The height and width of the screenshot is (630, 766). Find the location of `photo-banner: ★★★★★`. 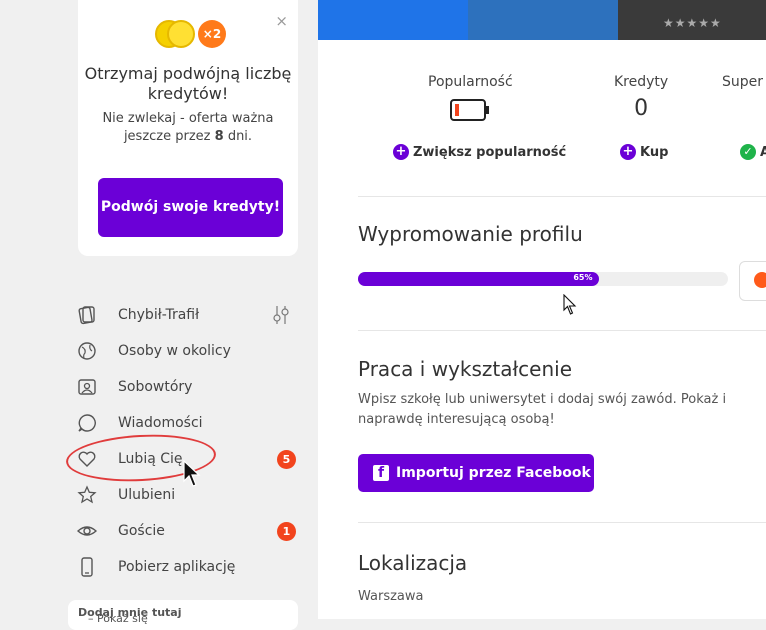

photo-banner: ★★★★★ is located at coordinates (542, 20).